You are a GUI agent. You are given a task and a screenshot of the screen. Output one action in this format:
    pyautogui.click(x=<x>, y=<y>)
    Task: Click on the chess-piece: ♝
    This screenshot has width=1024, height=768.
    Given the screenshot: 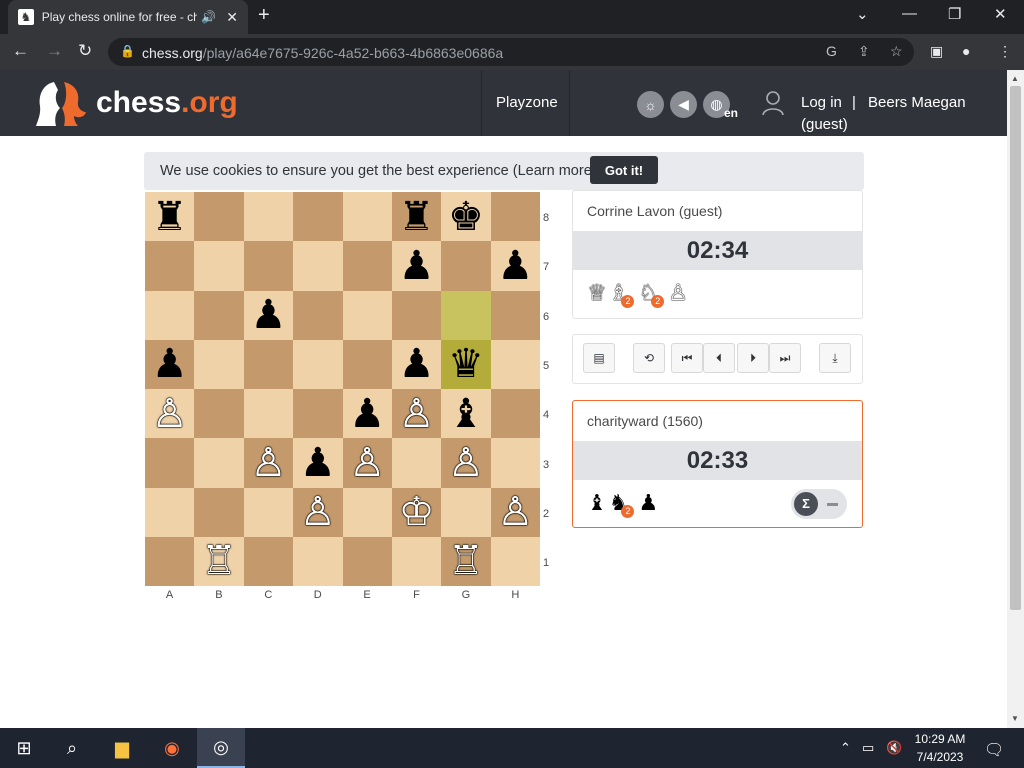 What is the action you would take?
    pyautogui.click(x=466, y=414)
    